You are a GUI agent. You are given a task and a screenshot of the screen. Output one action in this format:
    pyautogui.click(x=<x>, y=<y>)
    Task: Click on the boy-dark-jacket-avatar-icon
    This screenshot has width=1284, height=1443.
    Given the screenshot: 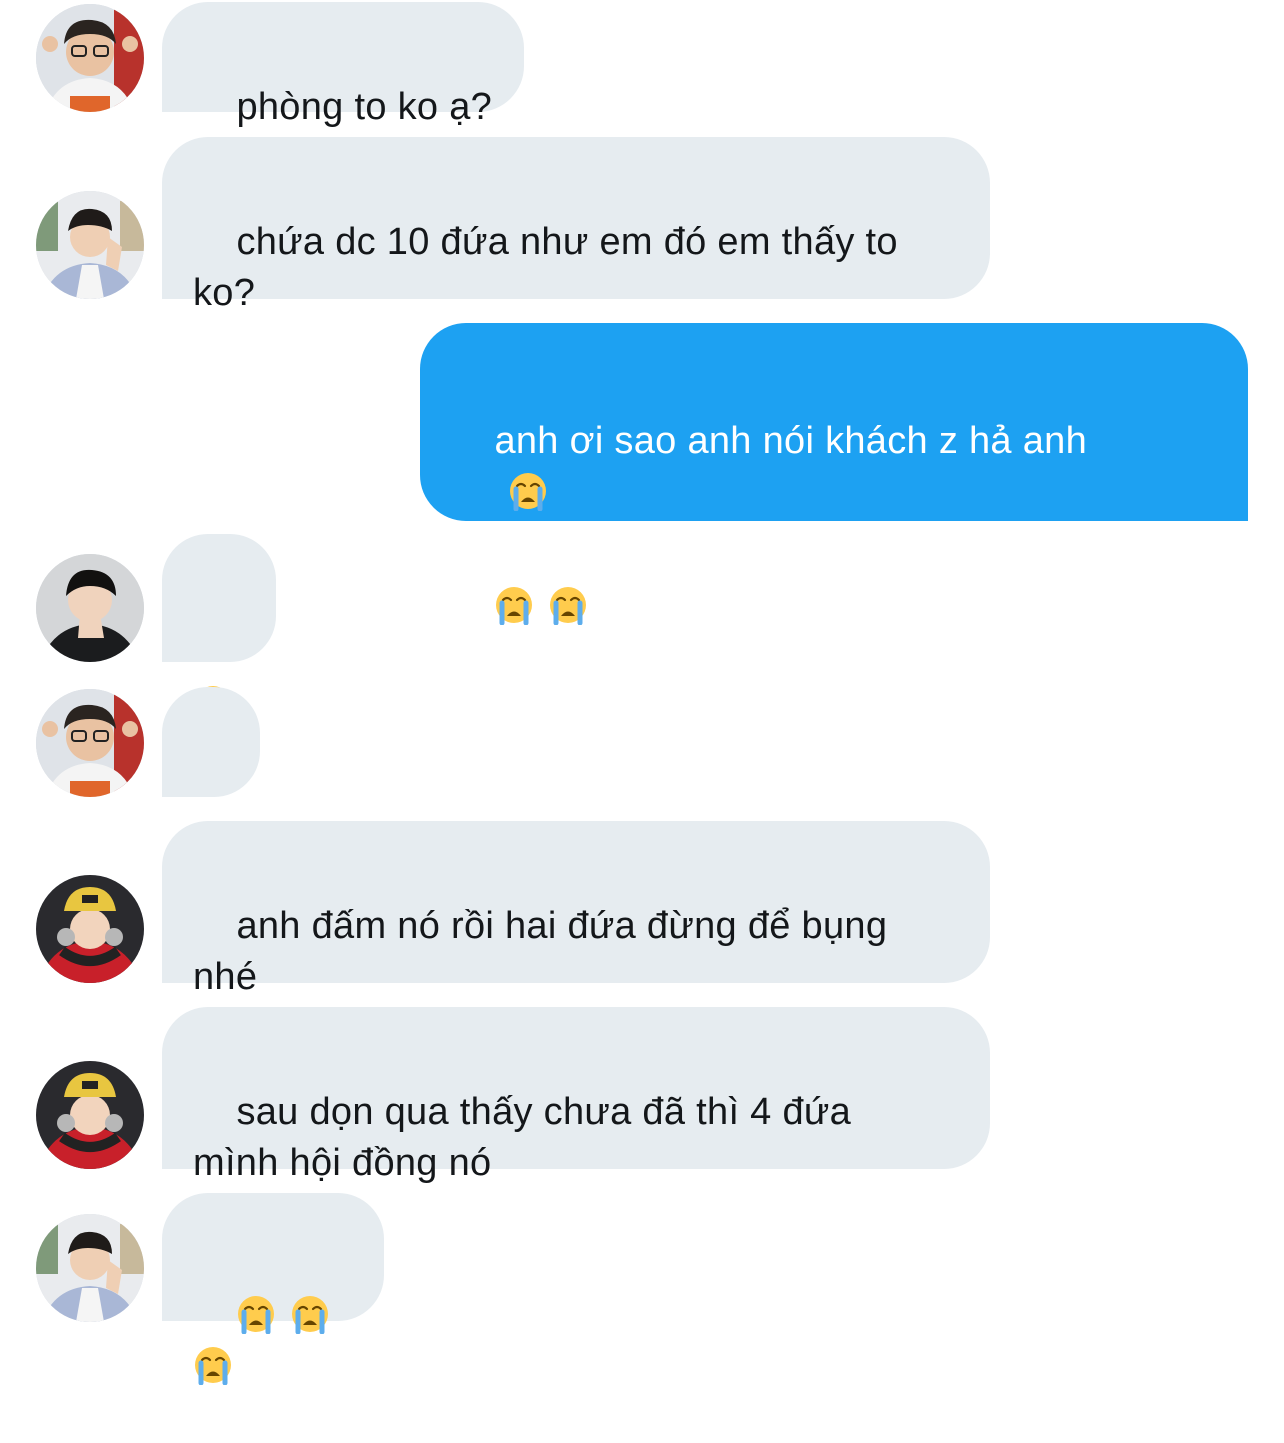 What is the action you would take?
    pyautogui.click(x=90, y=608)
    